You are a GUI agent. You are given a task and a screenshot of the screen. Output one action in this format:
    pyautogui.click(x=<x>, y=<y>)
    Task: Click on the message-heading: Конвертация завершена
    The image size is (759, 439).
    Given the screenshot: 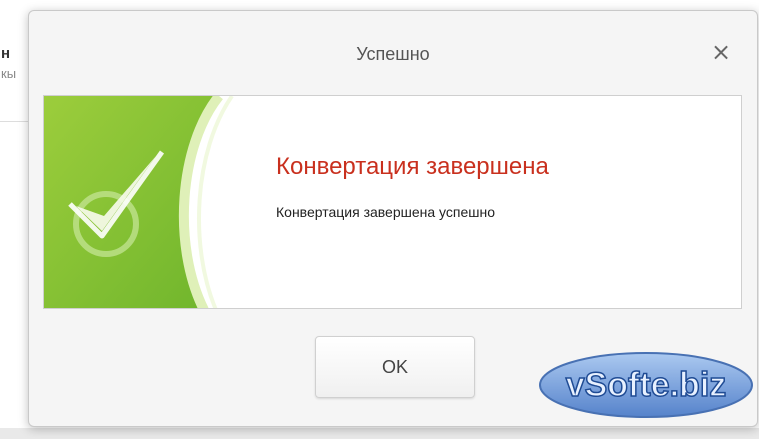 What is the action you would take?
    pyautogui.click(x=412, y=166)
    